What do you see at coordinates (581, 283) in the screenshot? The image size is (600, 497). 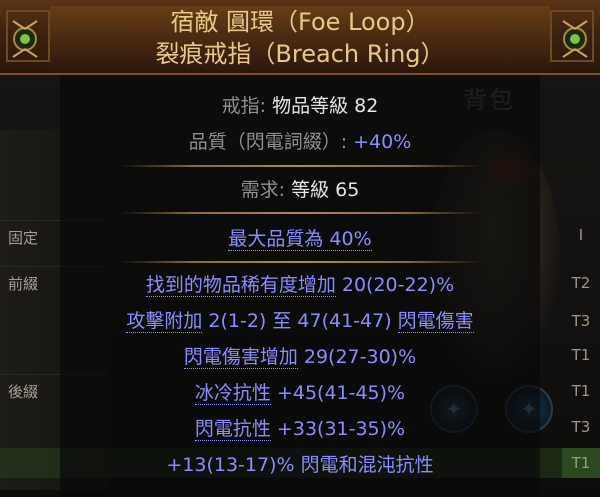 I see `tier-label: T2` at bounding box center [581, 283].